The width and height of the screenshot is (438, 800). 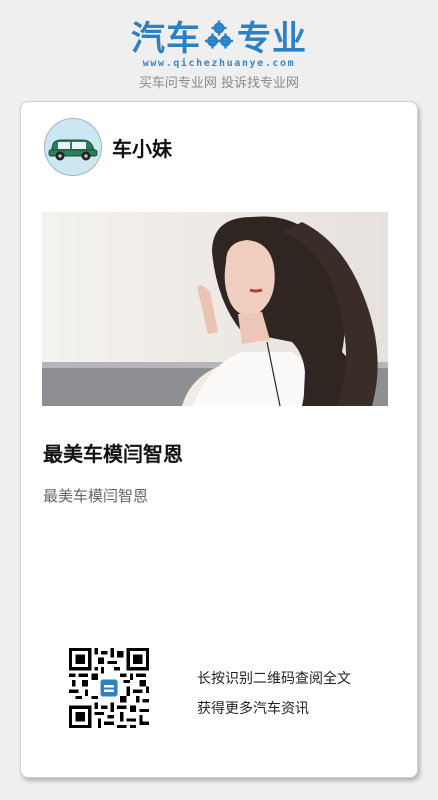 I want to click on site-url: www.qichezhuanye.com, so click(x=219, y=63).